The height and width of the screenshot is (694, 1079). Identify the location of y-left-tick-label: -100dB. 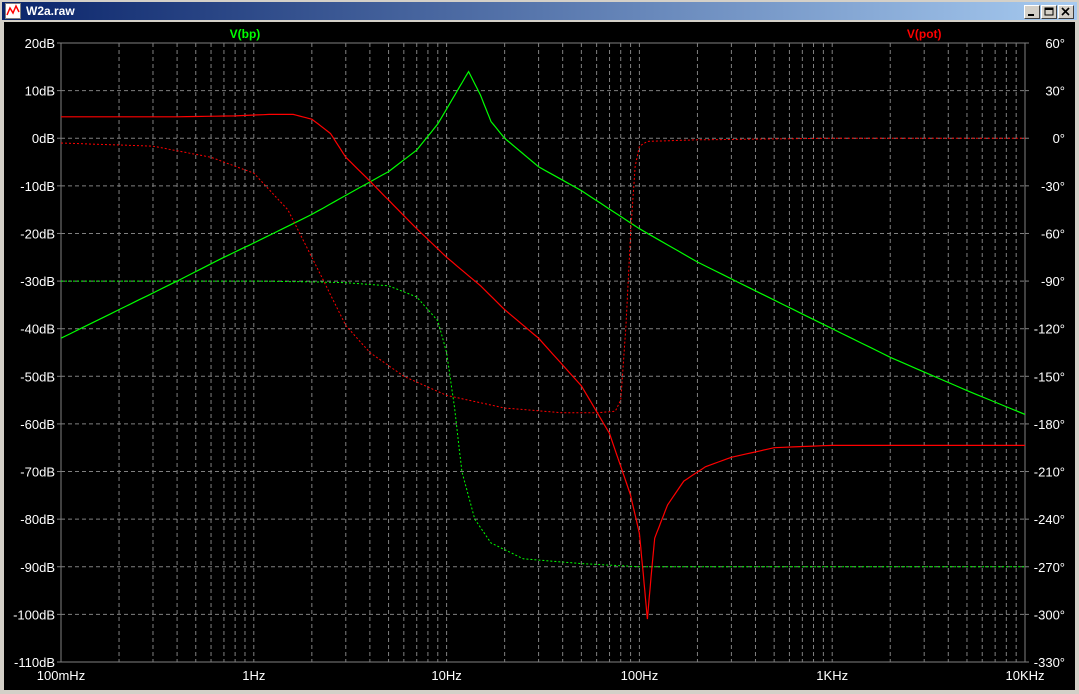
(34, 614).